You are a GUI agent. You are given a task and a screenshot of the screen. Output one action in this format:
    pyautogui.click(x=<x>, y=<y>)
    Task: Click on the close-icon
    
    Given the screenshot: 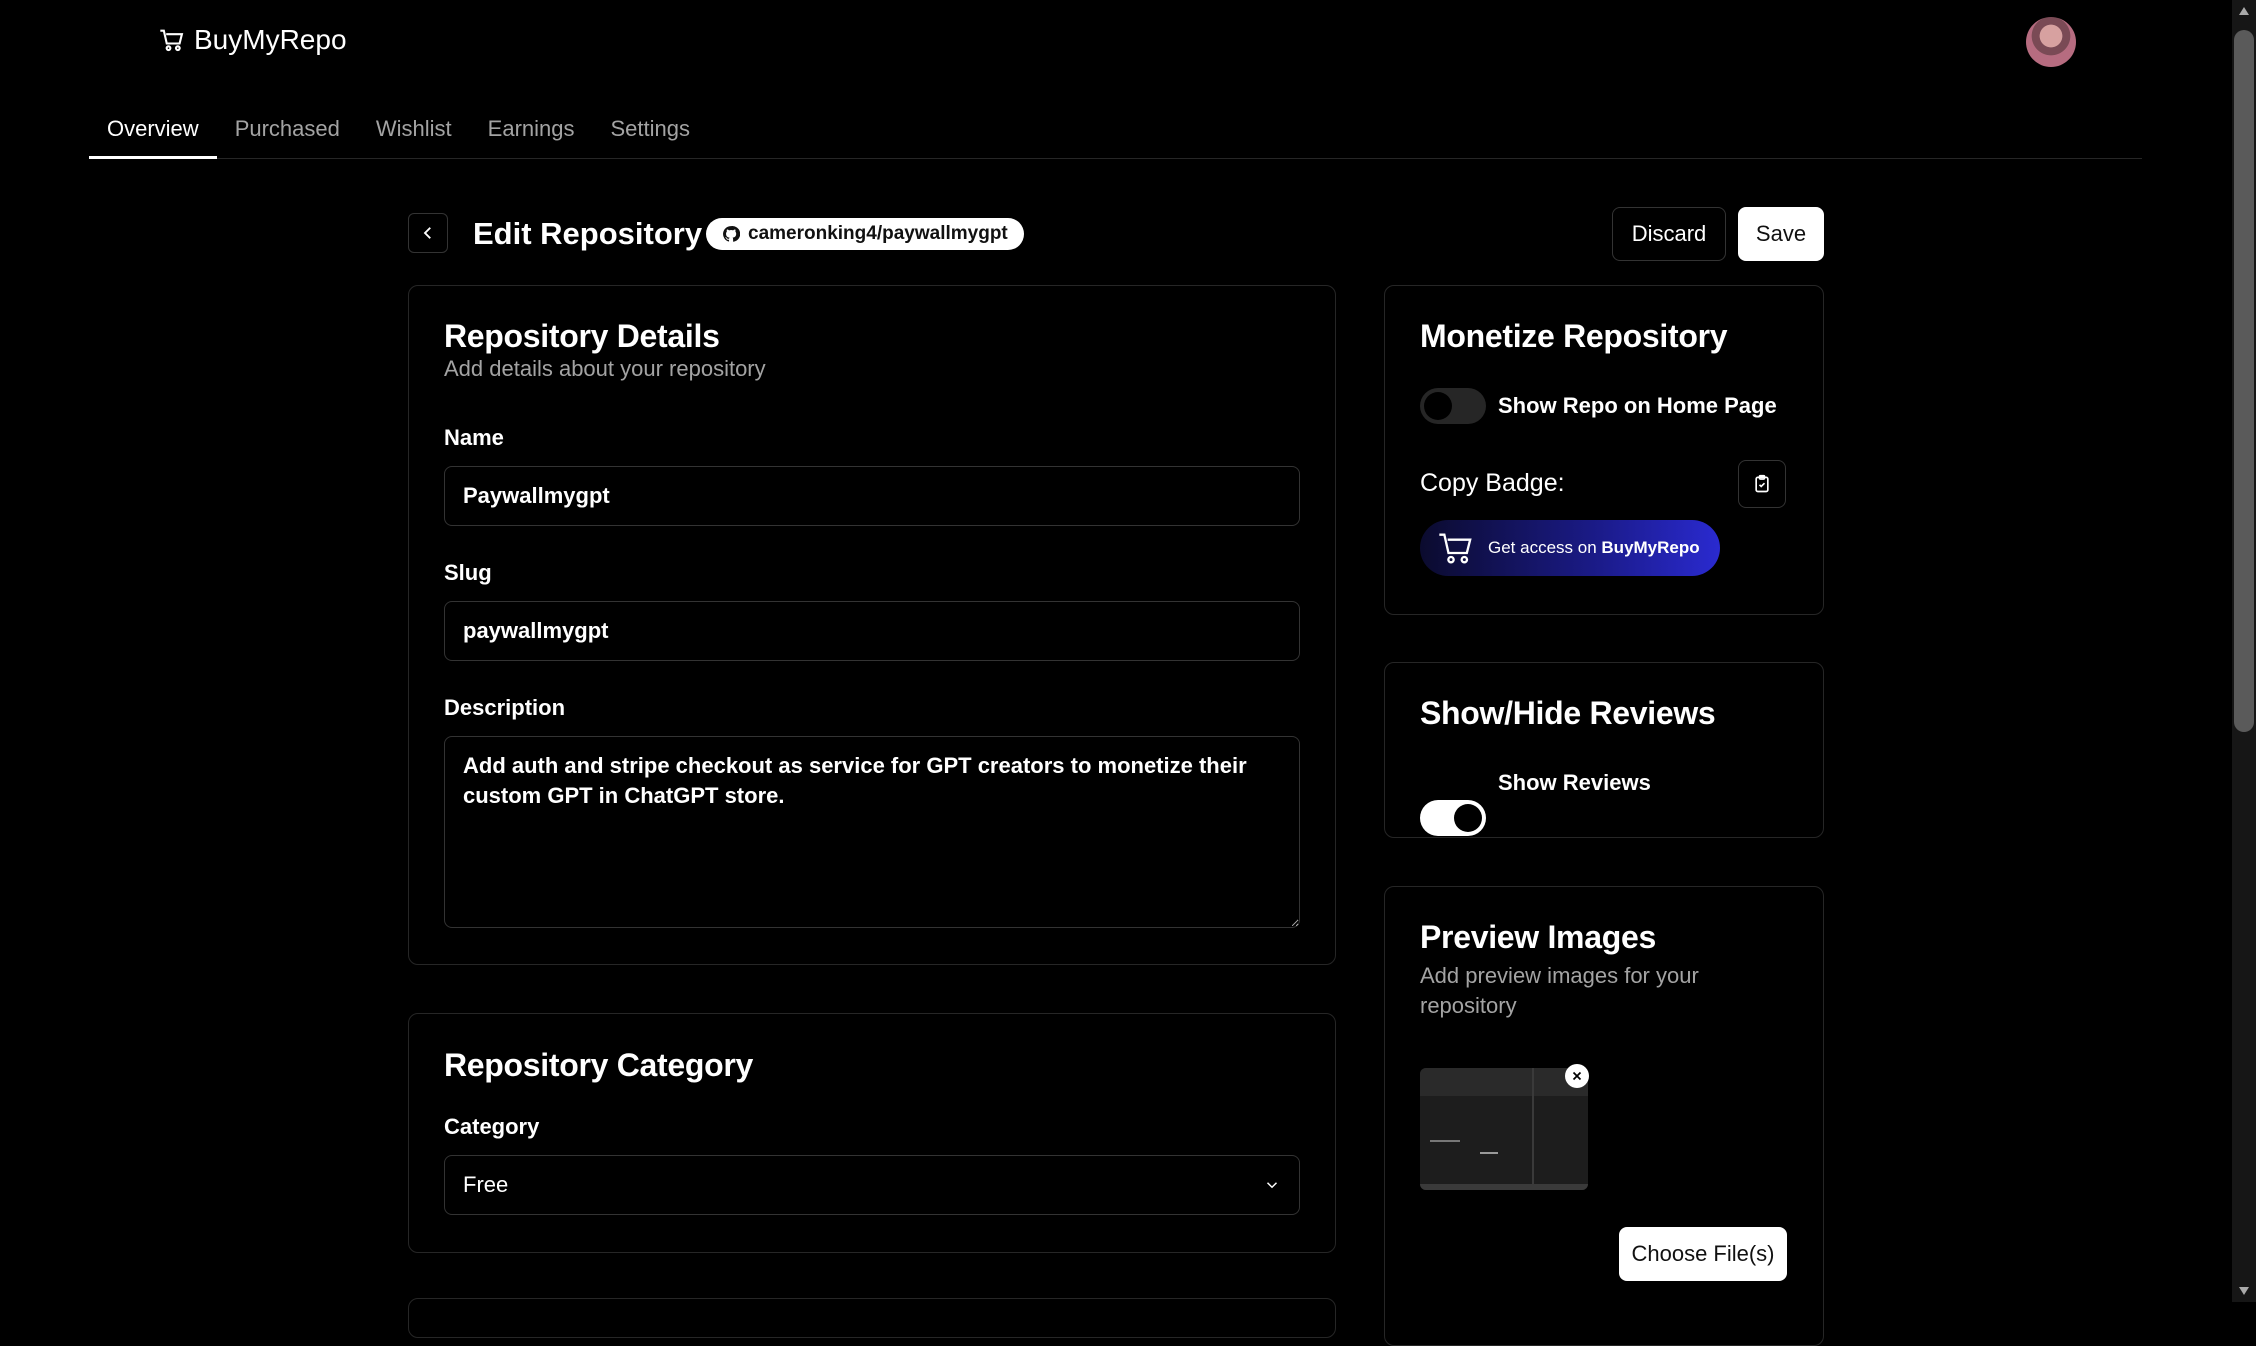 What is the action you would take?
    pyautogui.click(x=1577, y=1076)
    